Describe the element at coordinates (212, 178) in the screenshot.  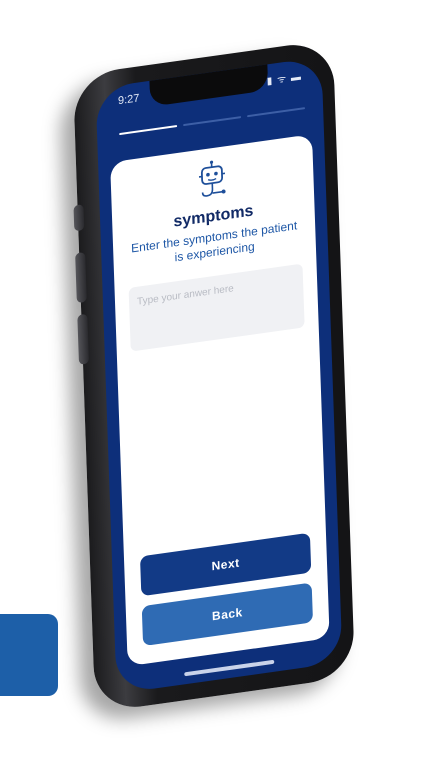
I see `robot-stethoscope-icon` at that location.